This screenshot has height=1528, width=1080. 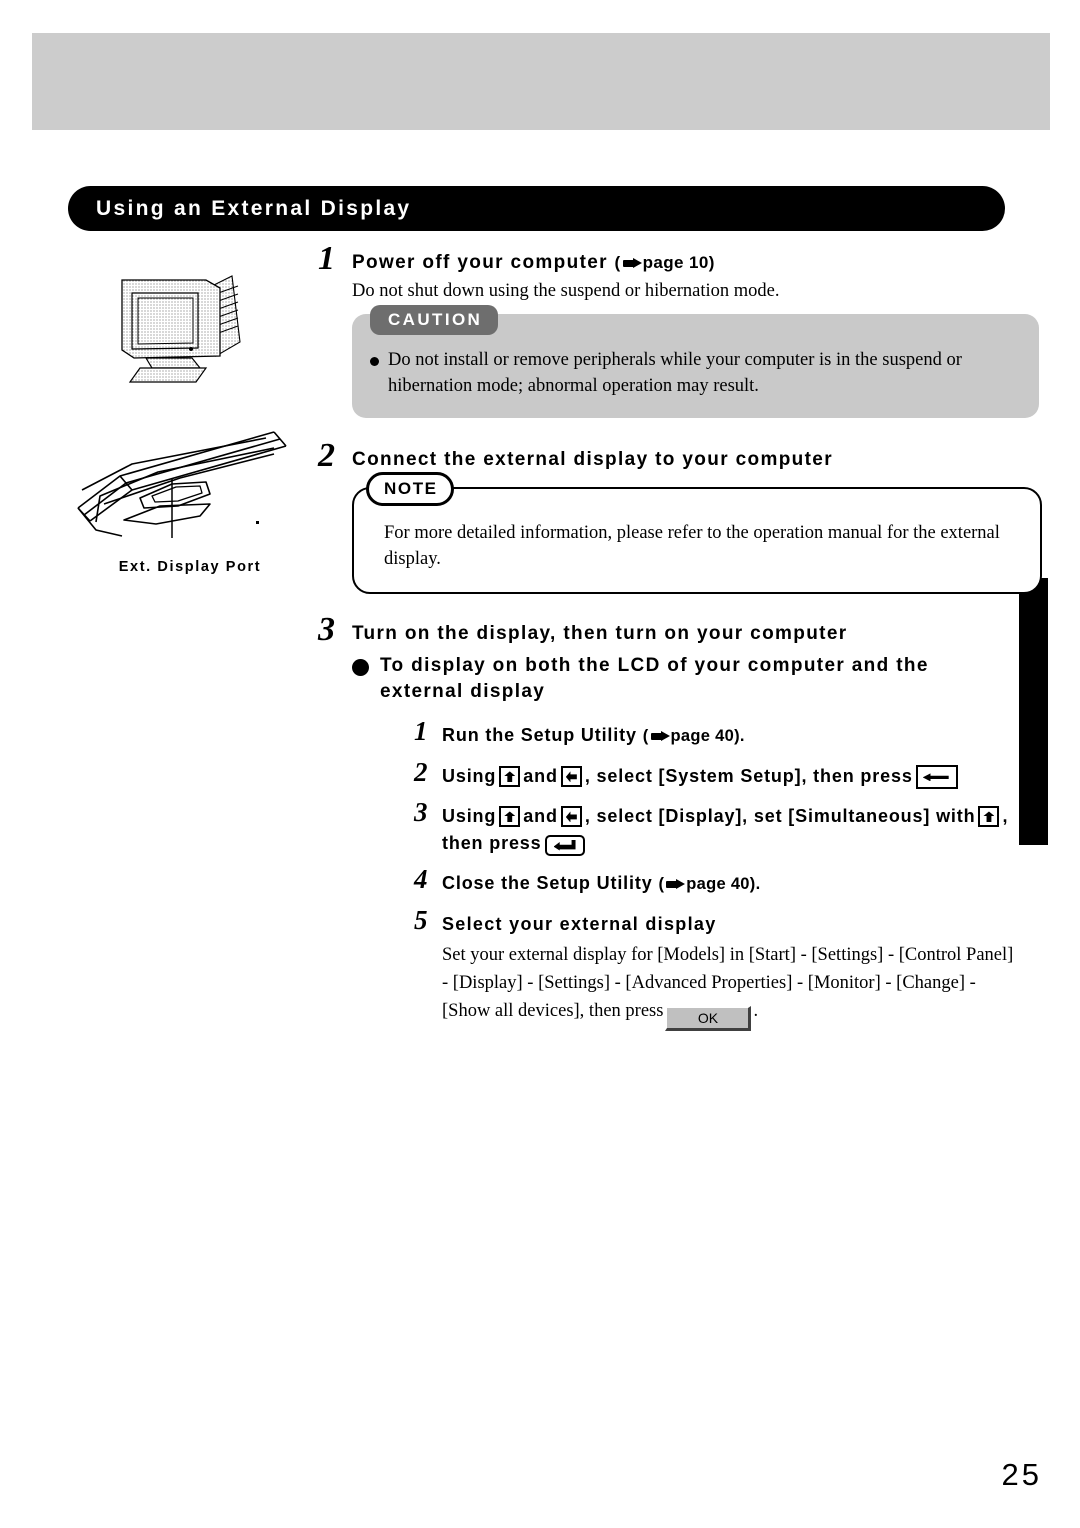 I want to click on caution-tag: CAUTION, so click(x=434, y=320).